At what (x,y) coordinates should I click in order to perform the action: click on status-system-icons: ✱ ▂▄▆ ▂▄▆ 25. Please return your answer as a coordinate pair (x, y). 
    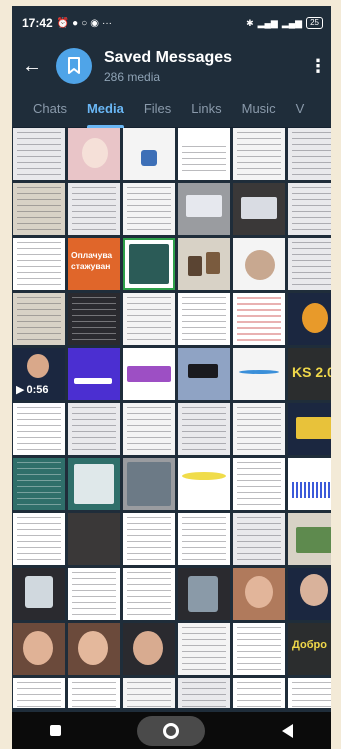
    Looking at the image, I should click on (284, 23).